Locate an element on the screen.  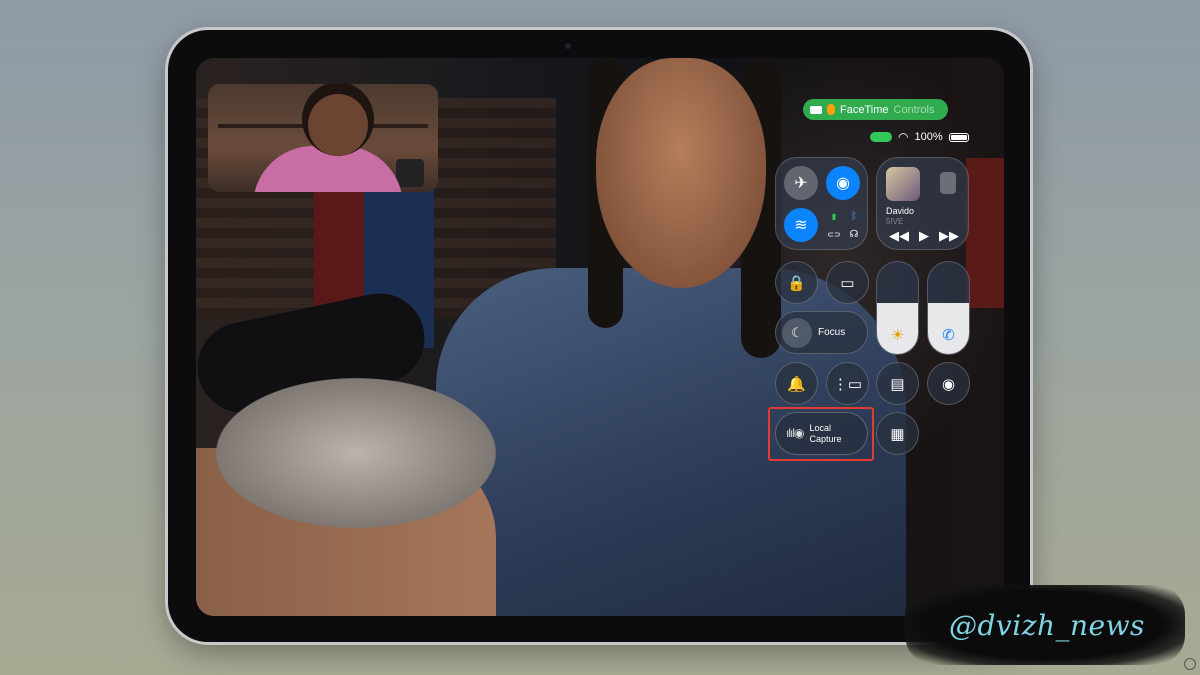
focus-button: ☾ Focus is located at coordinates (821, 332).